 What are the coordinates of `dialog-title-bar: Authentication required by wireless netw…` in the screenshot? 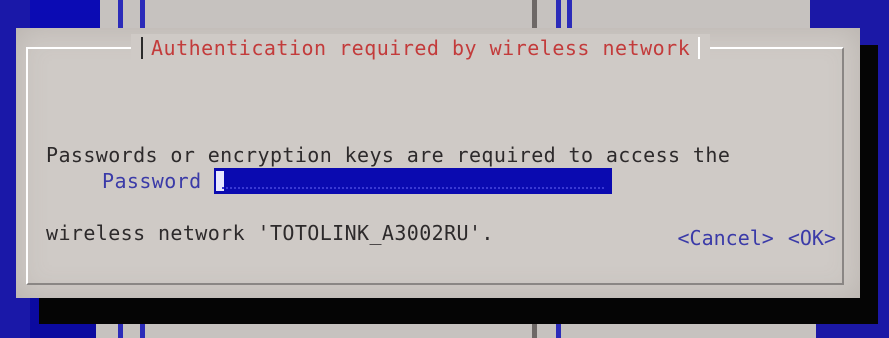 It's located at (421, 48).